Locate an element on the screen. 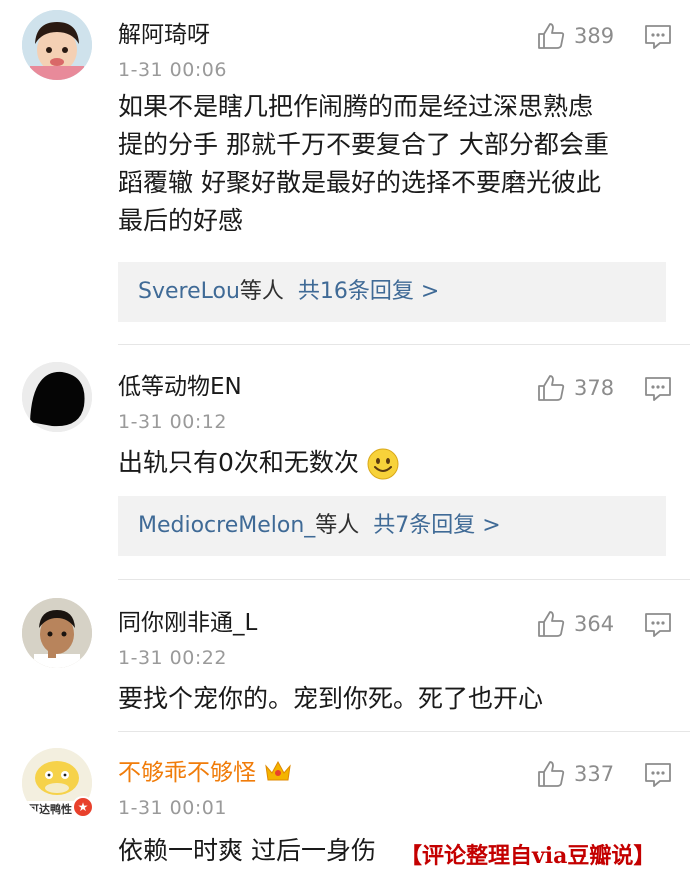  reply-users: MediocreMelon_ is located at coordinates (226, 525).